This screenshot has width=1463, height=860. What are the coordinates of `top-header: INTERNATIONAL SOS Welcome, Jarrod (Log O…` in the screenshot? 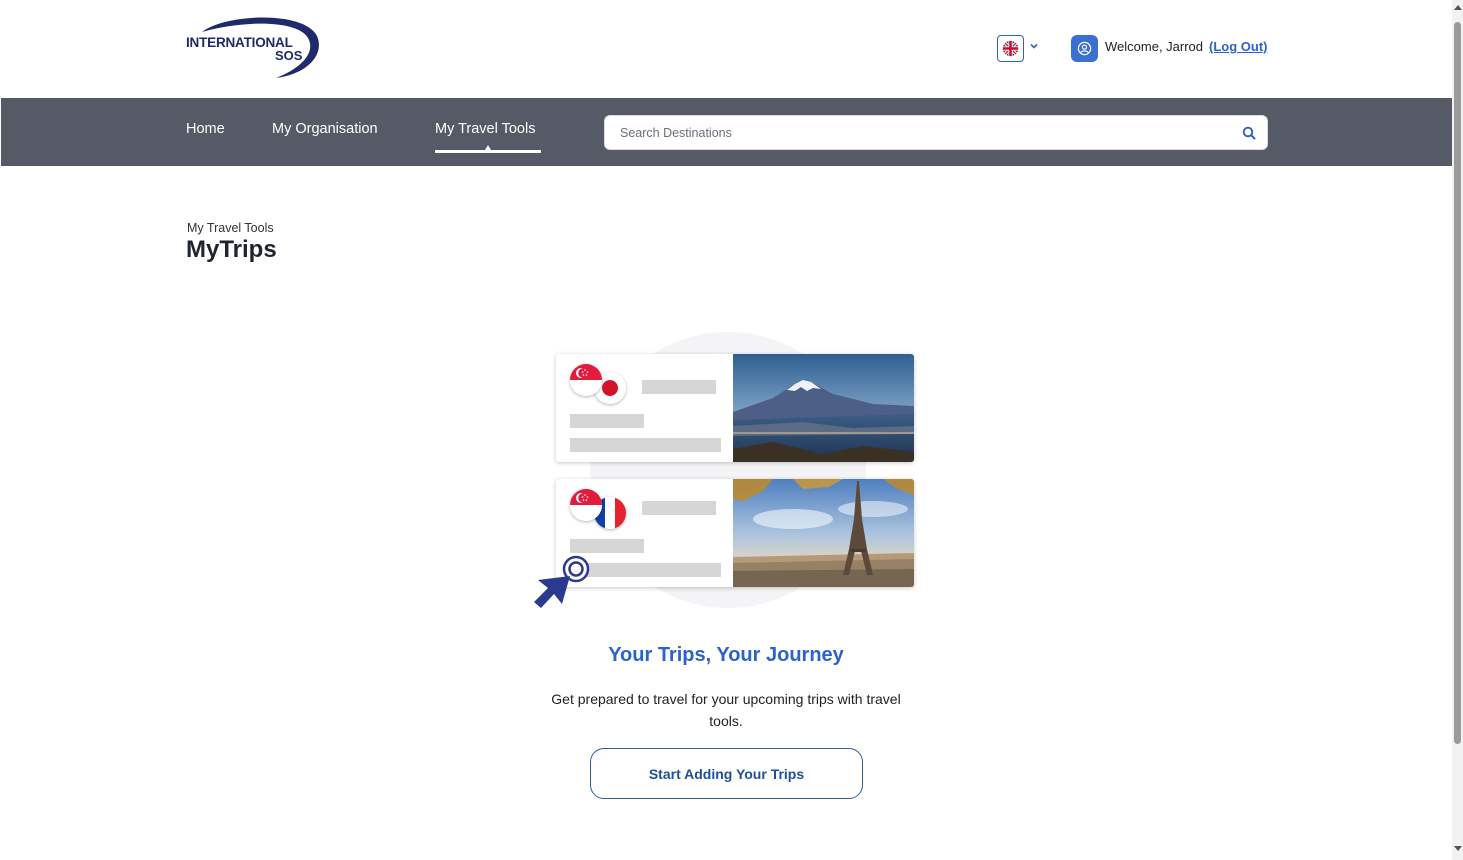 It's located at (726, 49).